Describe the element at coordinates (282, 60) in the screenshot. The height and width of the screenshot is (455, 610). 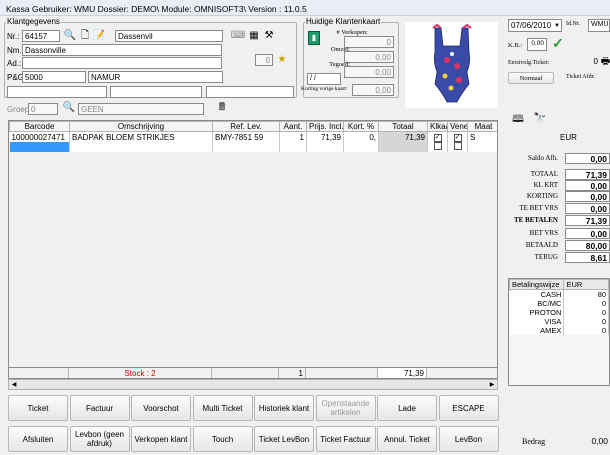
I see `star-icon: ★` at that location.